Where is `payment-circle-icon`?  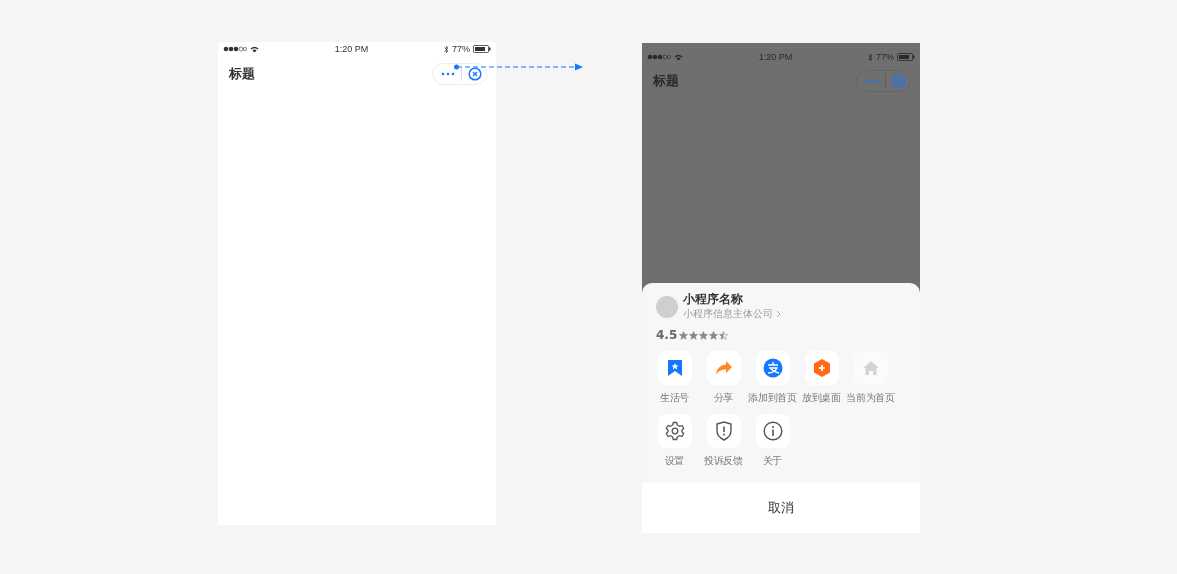
payment-circle-icon is located at coordinates (772, 368).